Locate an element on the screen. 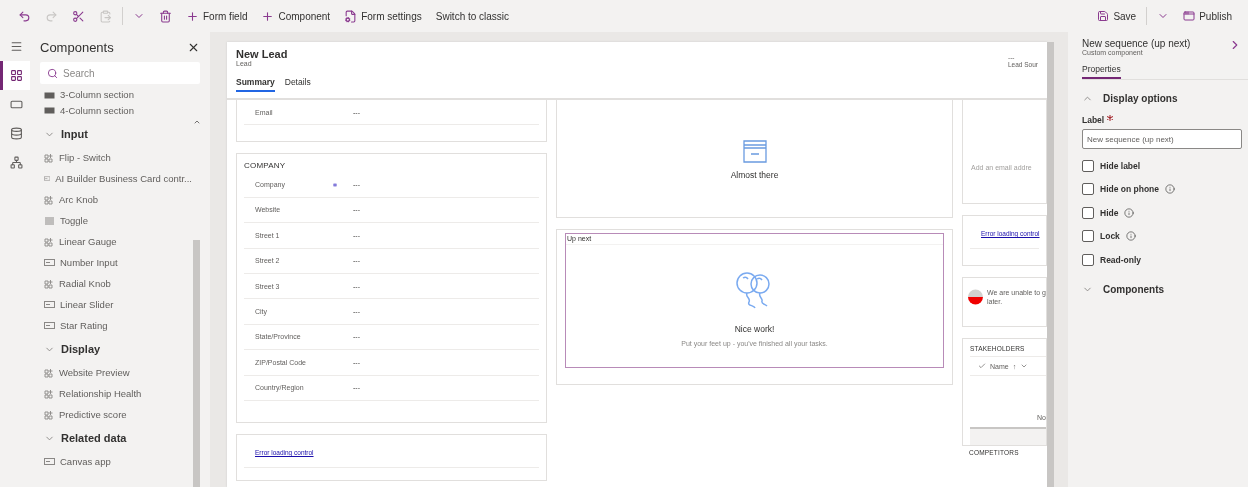  component-item: Linear Slider is located at coordinates (116, 304).